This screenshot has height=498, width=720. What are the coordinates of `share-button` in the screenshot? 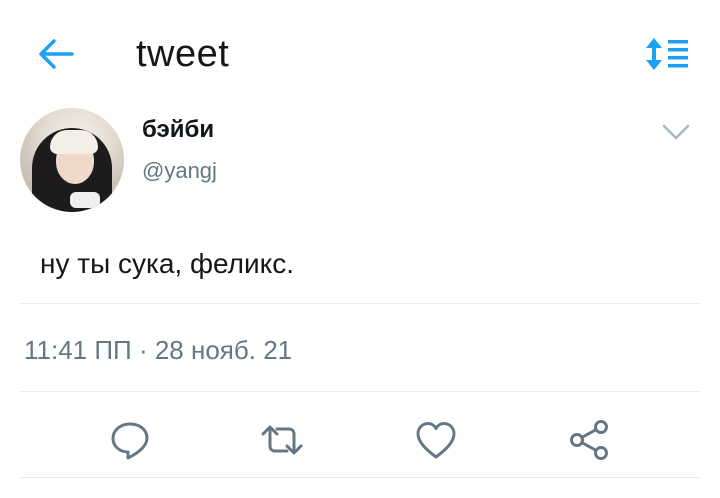 It's located at (590, 440).